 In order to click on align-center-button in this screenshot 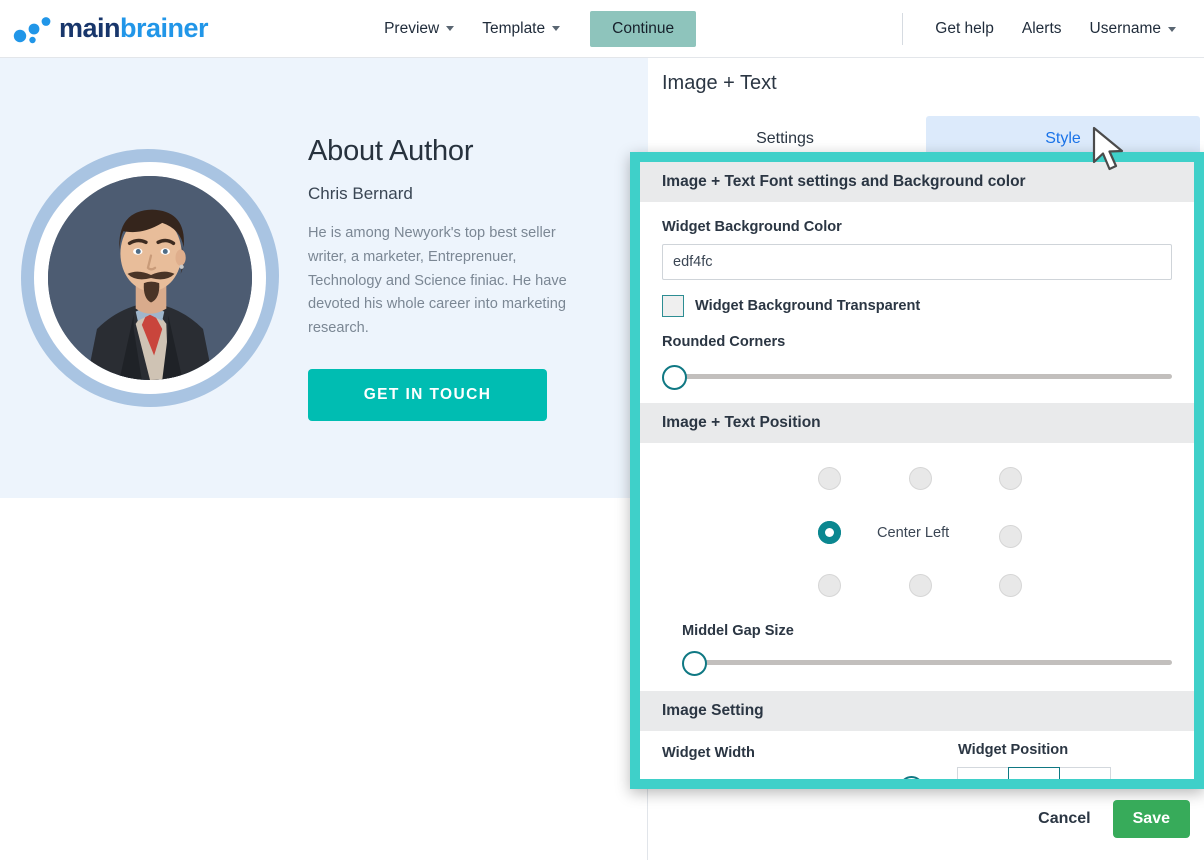, I will do `click(1034, 773)`.